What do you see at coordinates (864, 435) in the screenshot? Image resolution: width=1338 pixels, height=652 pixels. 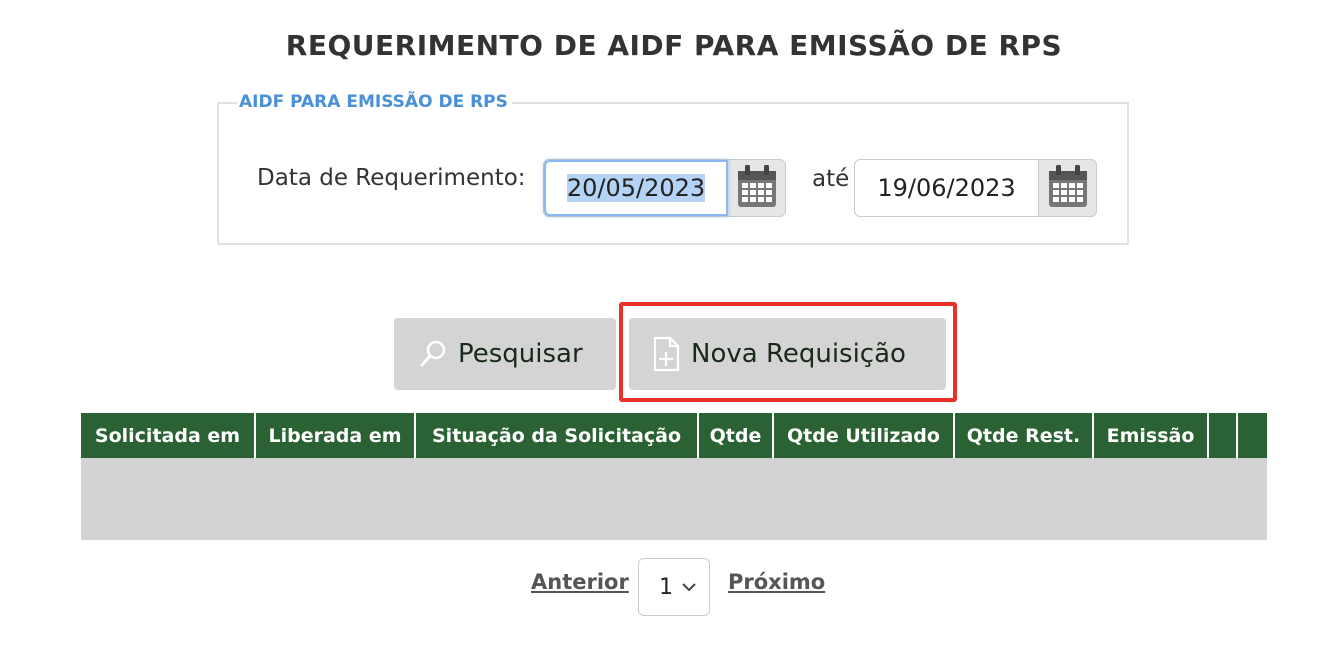 I see `column-header: Qtde Utilizado` at bounding box center [864, 435].